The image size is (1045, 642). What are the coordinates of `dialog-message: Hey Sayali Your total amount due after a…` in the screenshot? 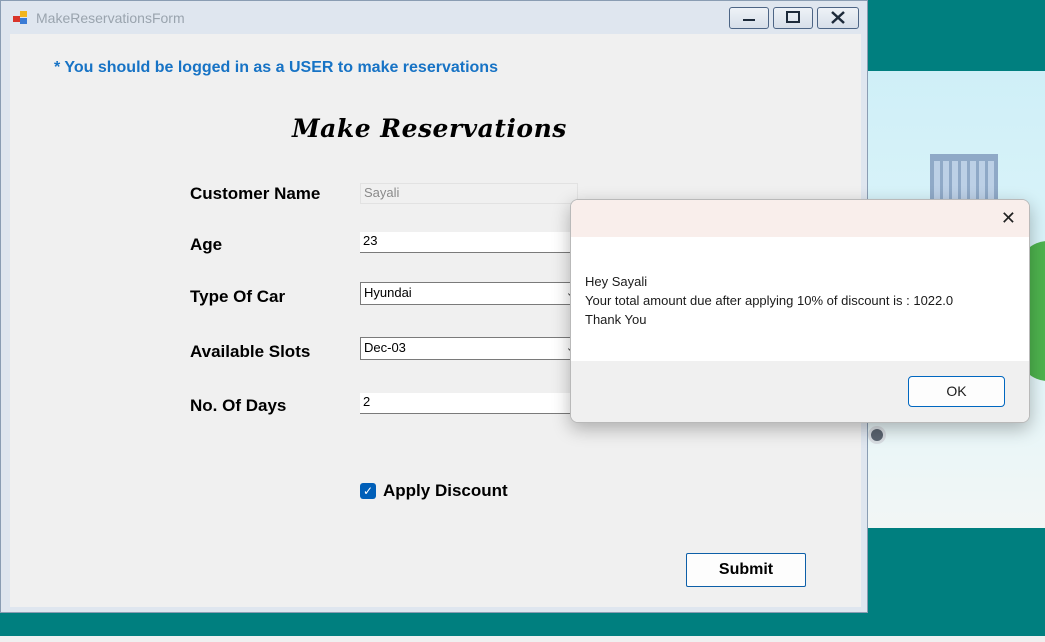 It's located at (769, 300).